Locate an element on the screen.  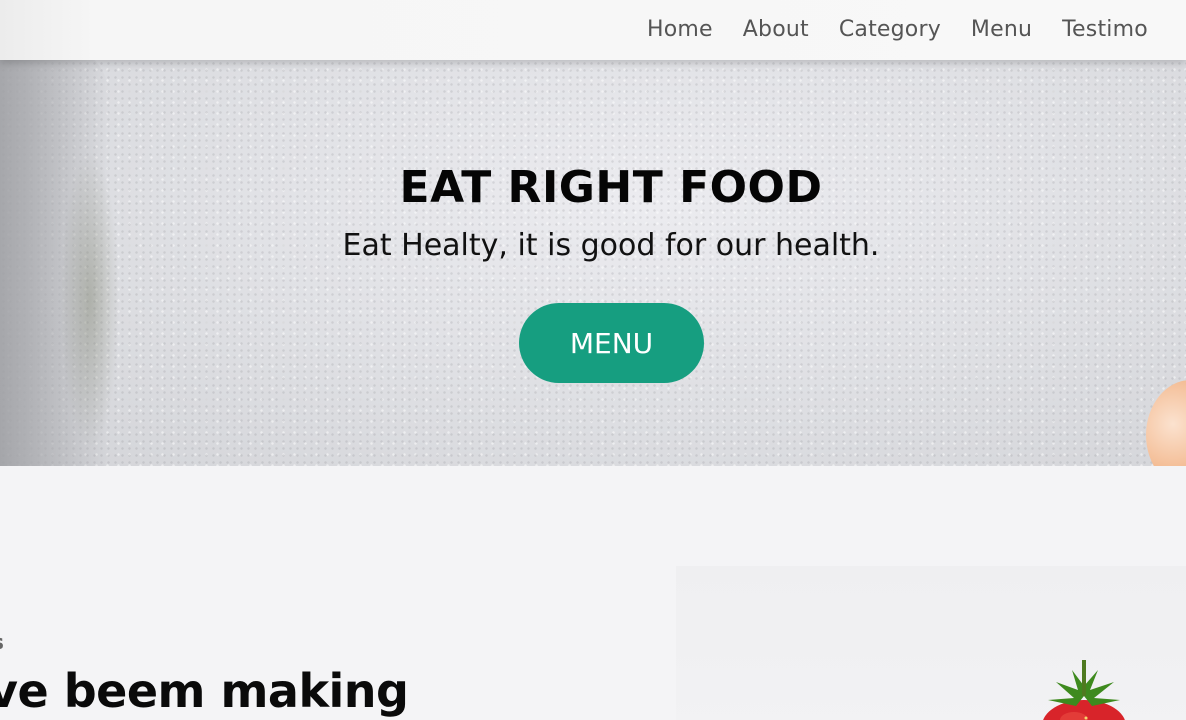
main-nav: Home About Category Menu Testimo is located at coordinates (897, 29).